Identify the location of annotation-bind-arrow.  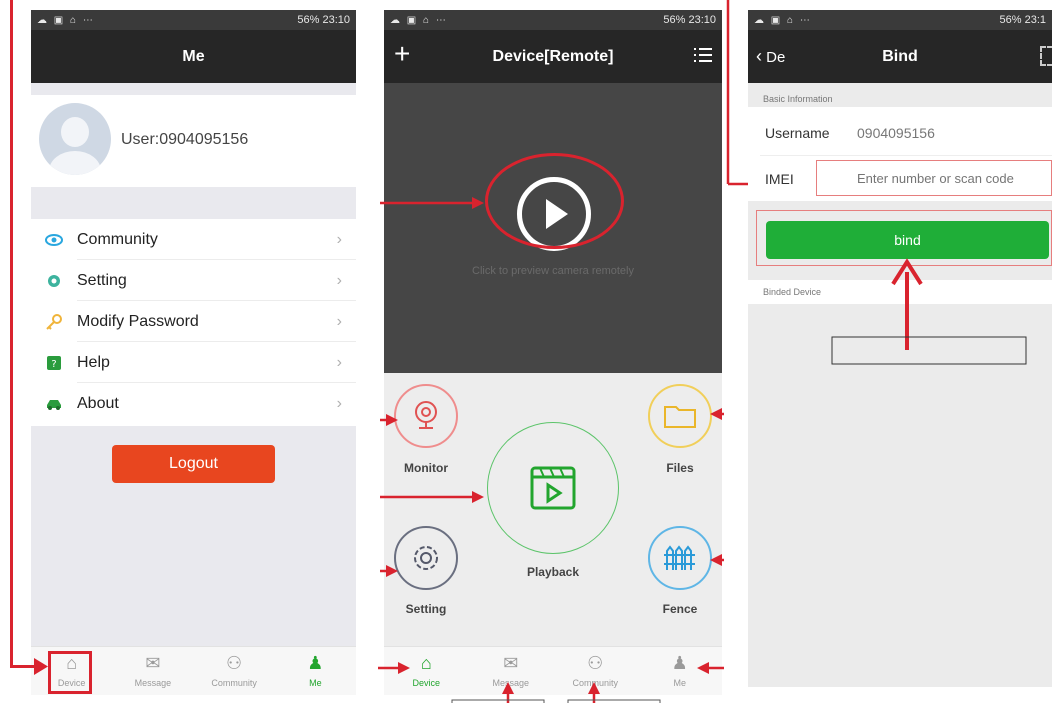
(929, 311).